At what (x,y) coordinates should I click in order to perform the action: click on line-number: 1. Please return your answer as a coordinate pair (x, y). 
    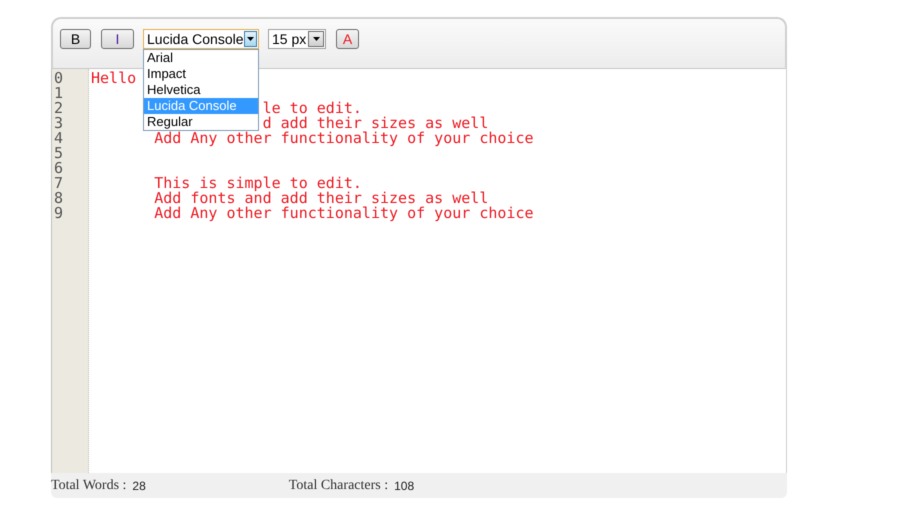
    Looking at the image, I should click on (58, 93).